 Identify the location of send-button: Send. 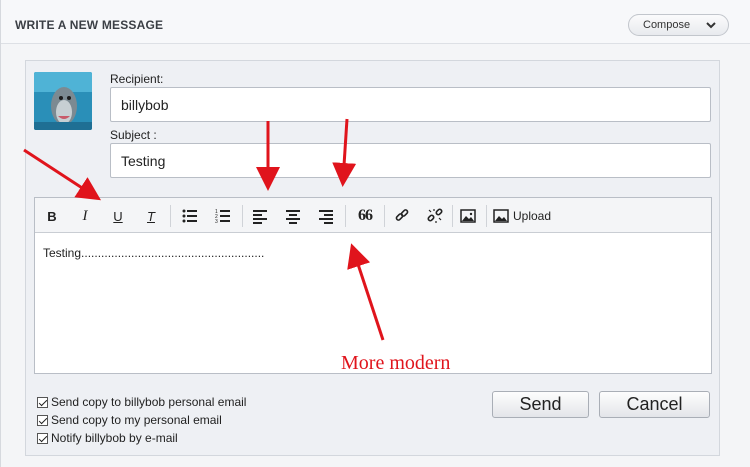
(540, 404).